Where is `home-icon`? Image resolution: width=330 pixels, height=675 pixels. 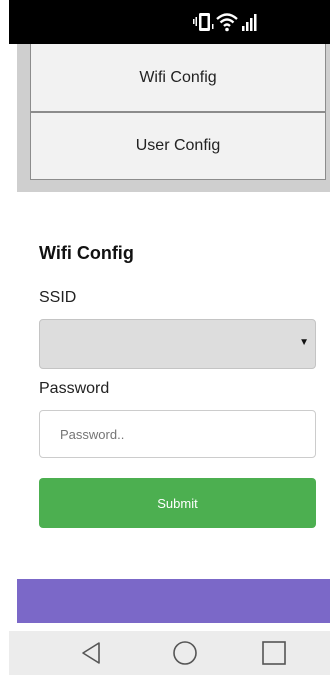 home-icon is located at coordinates (185, 653).